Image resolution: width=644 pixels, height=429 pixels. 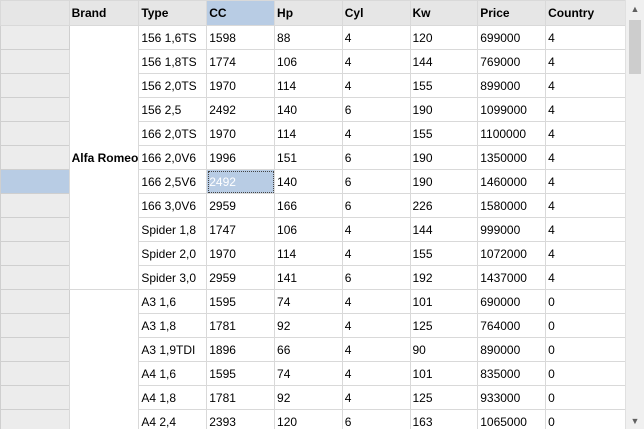 I want to click on table-cell: 690000, so click(x=512, y=301).